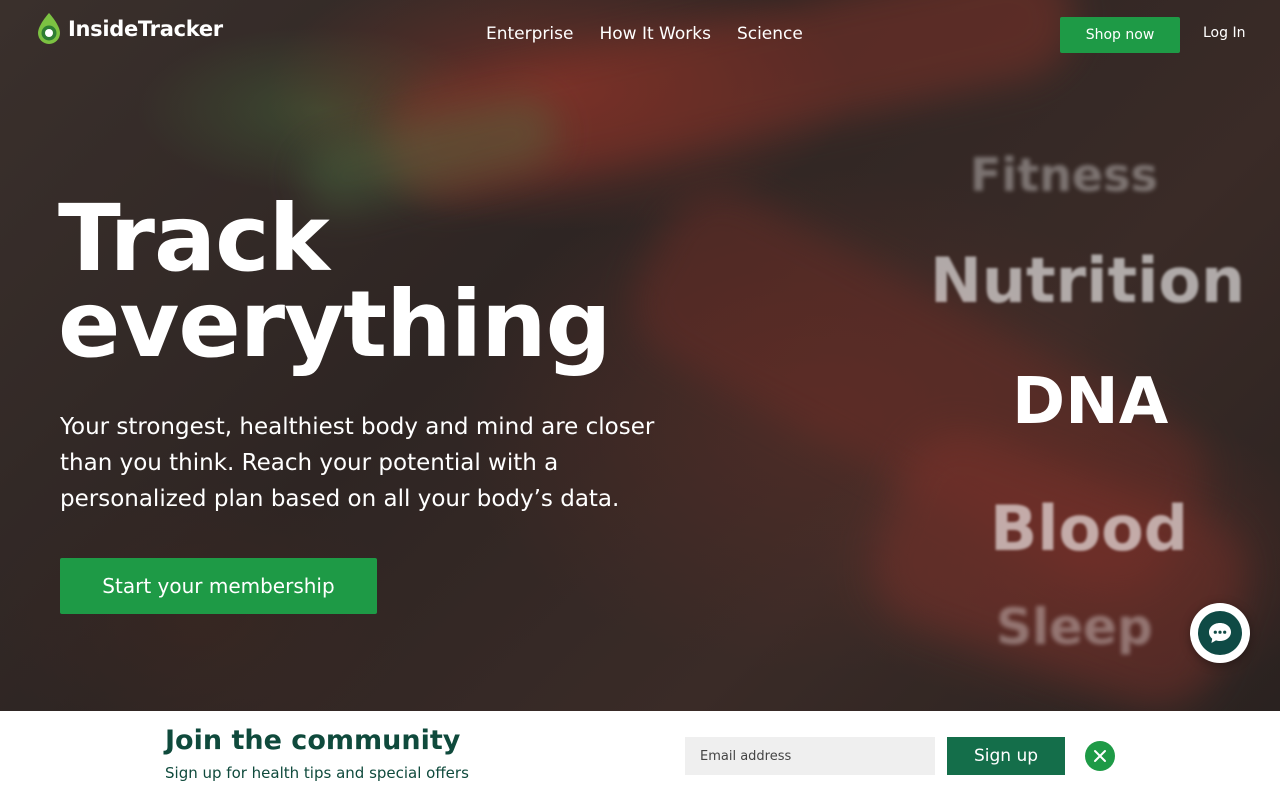  I want to click on chat-bubble-icon, so click(1220, 633).